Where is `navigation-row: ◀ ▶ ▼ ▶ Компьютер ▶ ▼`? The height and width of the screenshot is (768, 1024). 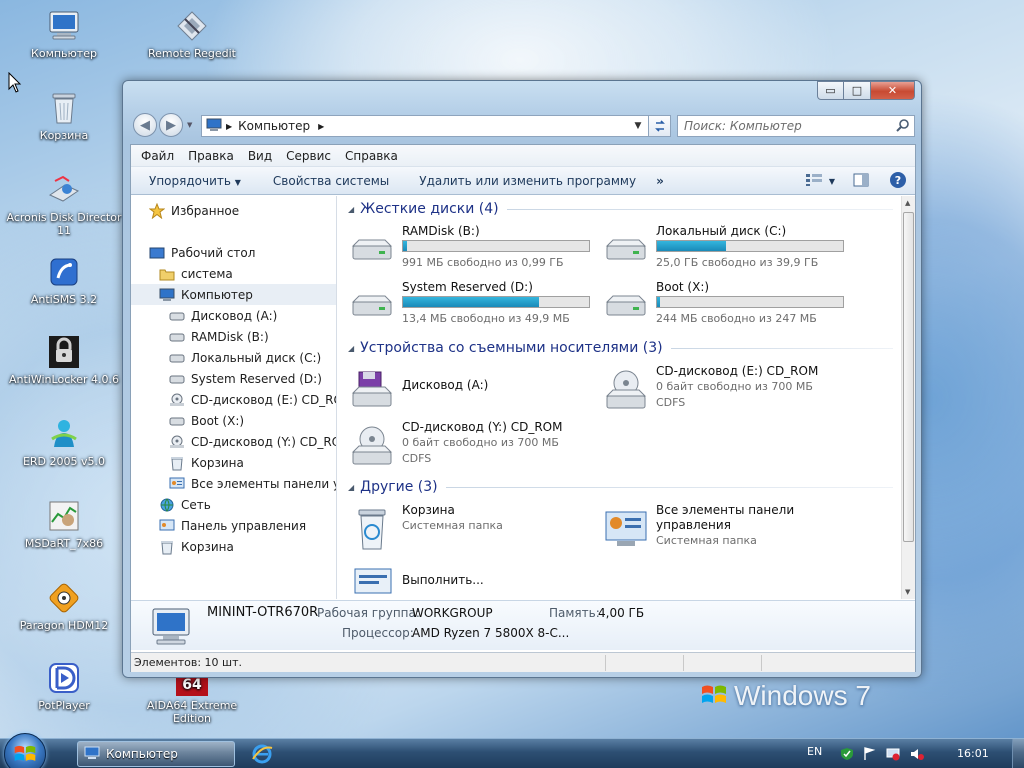 navigation-row: ◀ ▶ ▼ ▶ Компьютер ▶ ▼ is located at coordinates (523, 125).